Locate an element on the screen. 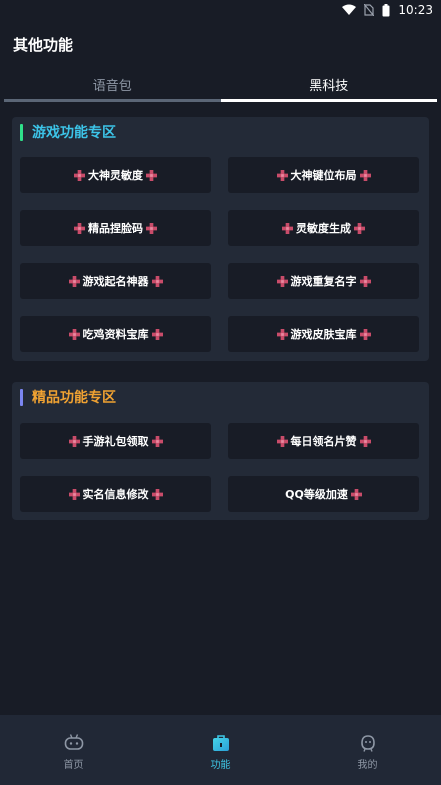 The height and width of the screenshot is (785, 441). feature-button-label: 大神灵敏度 is located at coordinates (115, 175).